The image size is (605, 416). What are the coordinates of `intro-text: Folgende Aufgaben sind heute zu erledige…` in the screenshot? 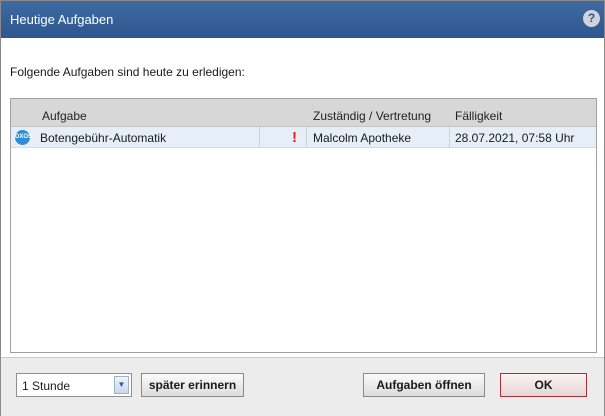 It's located at (127, 72).